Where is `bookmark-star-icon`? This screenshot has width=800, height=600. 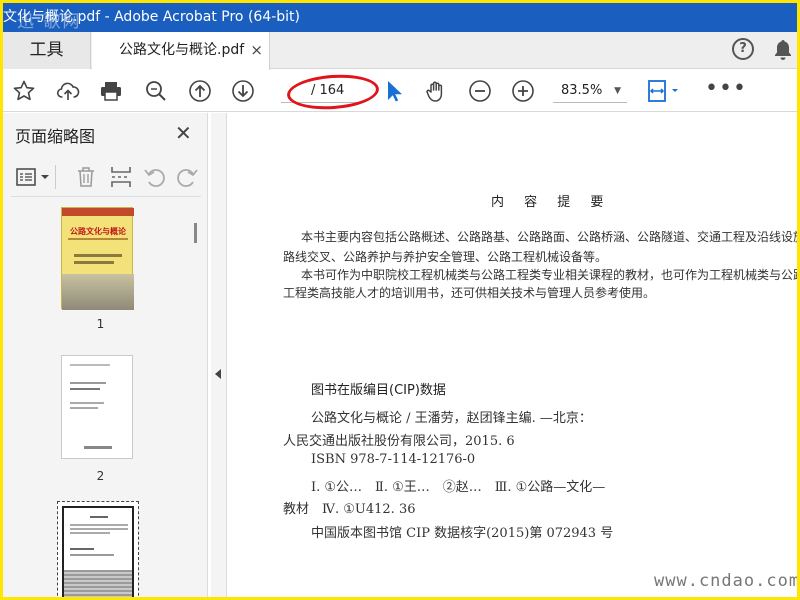 bookmark-star-icon is located at coordinates (24, 91).